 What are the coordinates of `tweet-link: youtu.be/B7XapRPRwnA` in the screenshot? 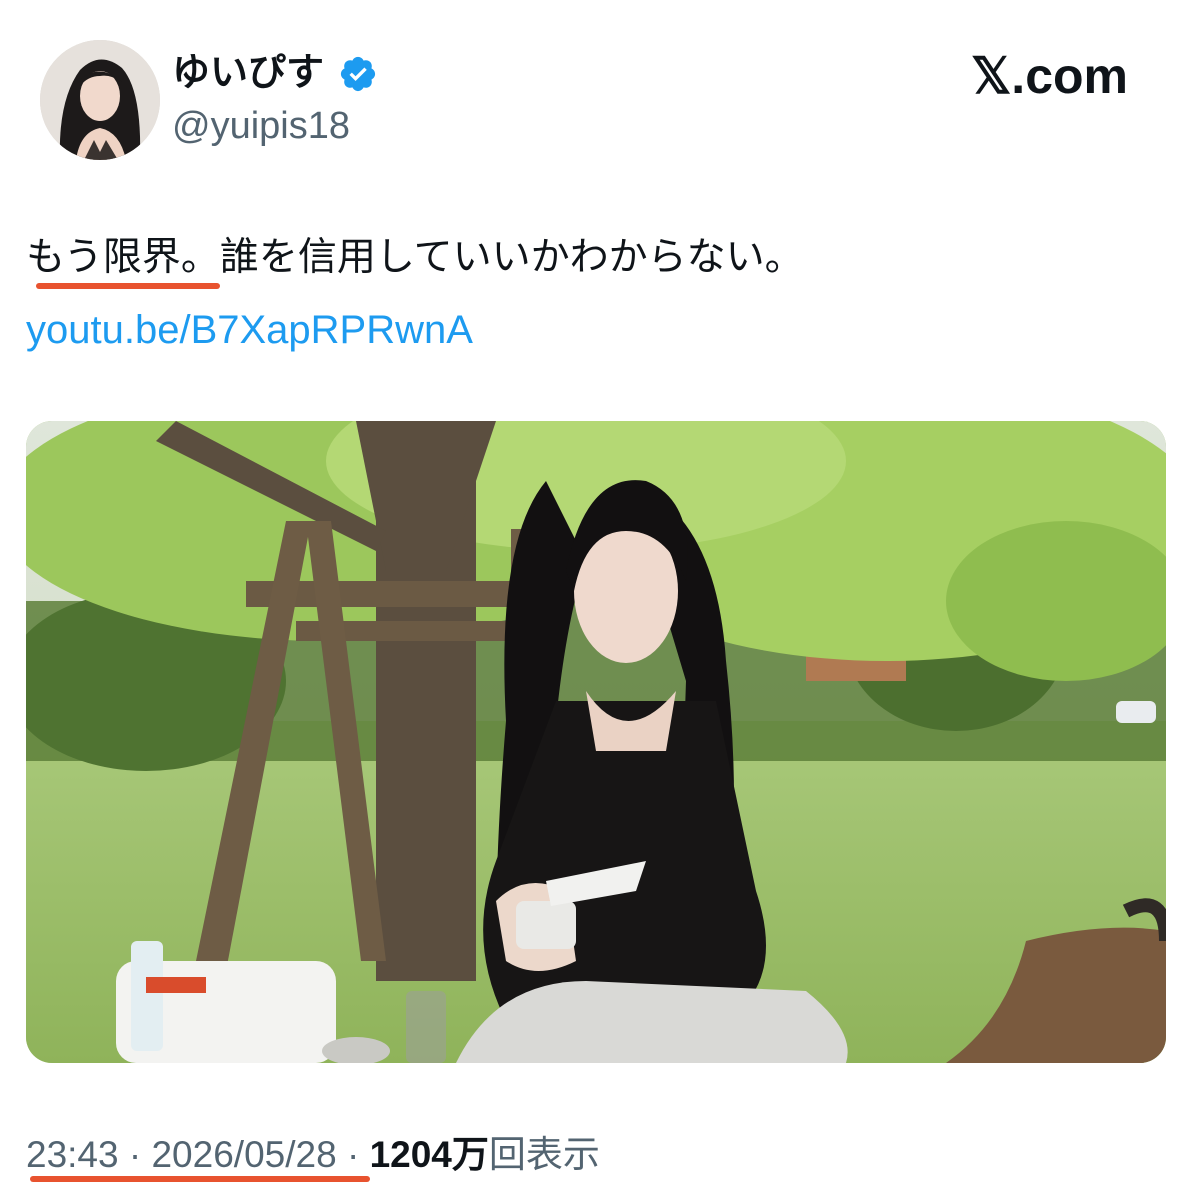 It's located at (249, 330).